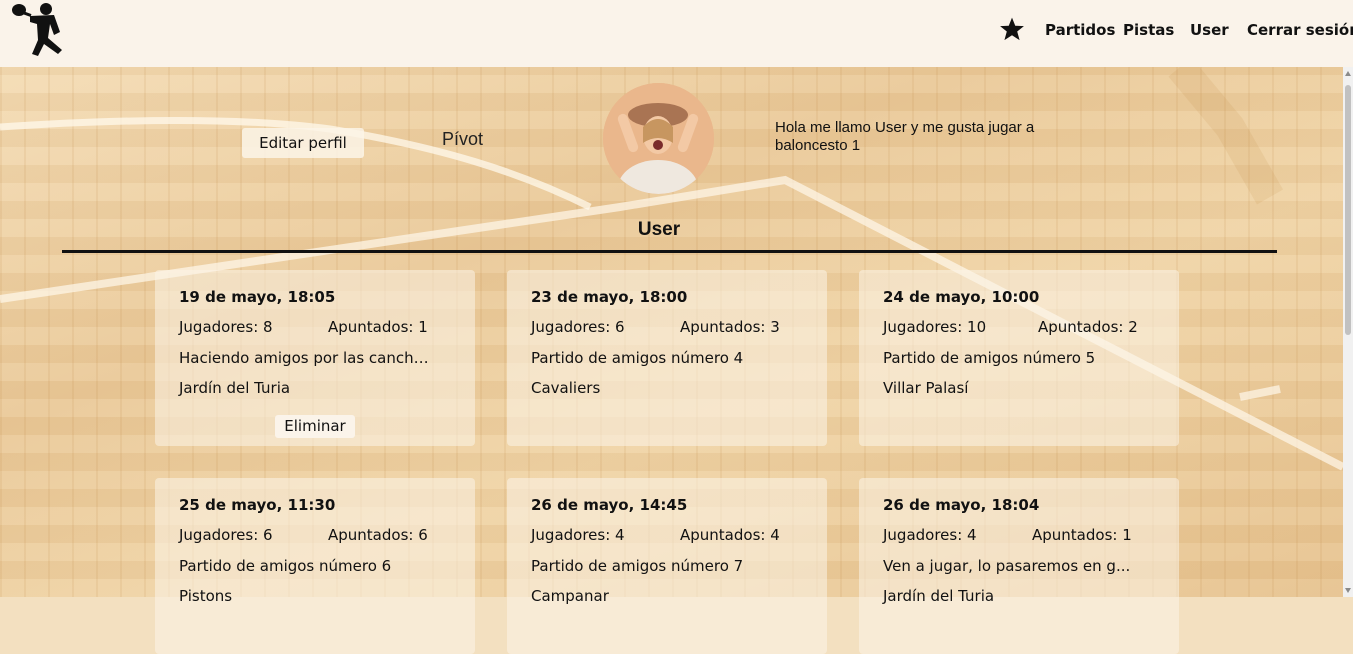 This screenshot has width=1353, height=654. Describe the element at coordinates (659, 229) in the screenshot. I see `profile-username: User` at that location.